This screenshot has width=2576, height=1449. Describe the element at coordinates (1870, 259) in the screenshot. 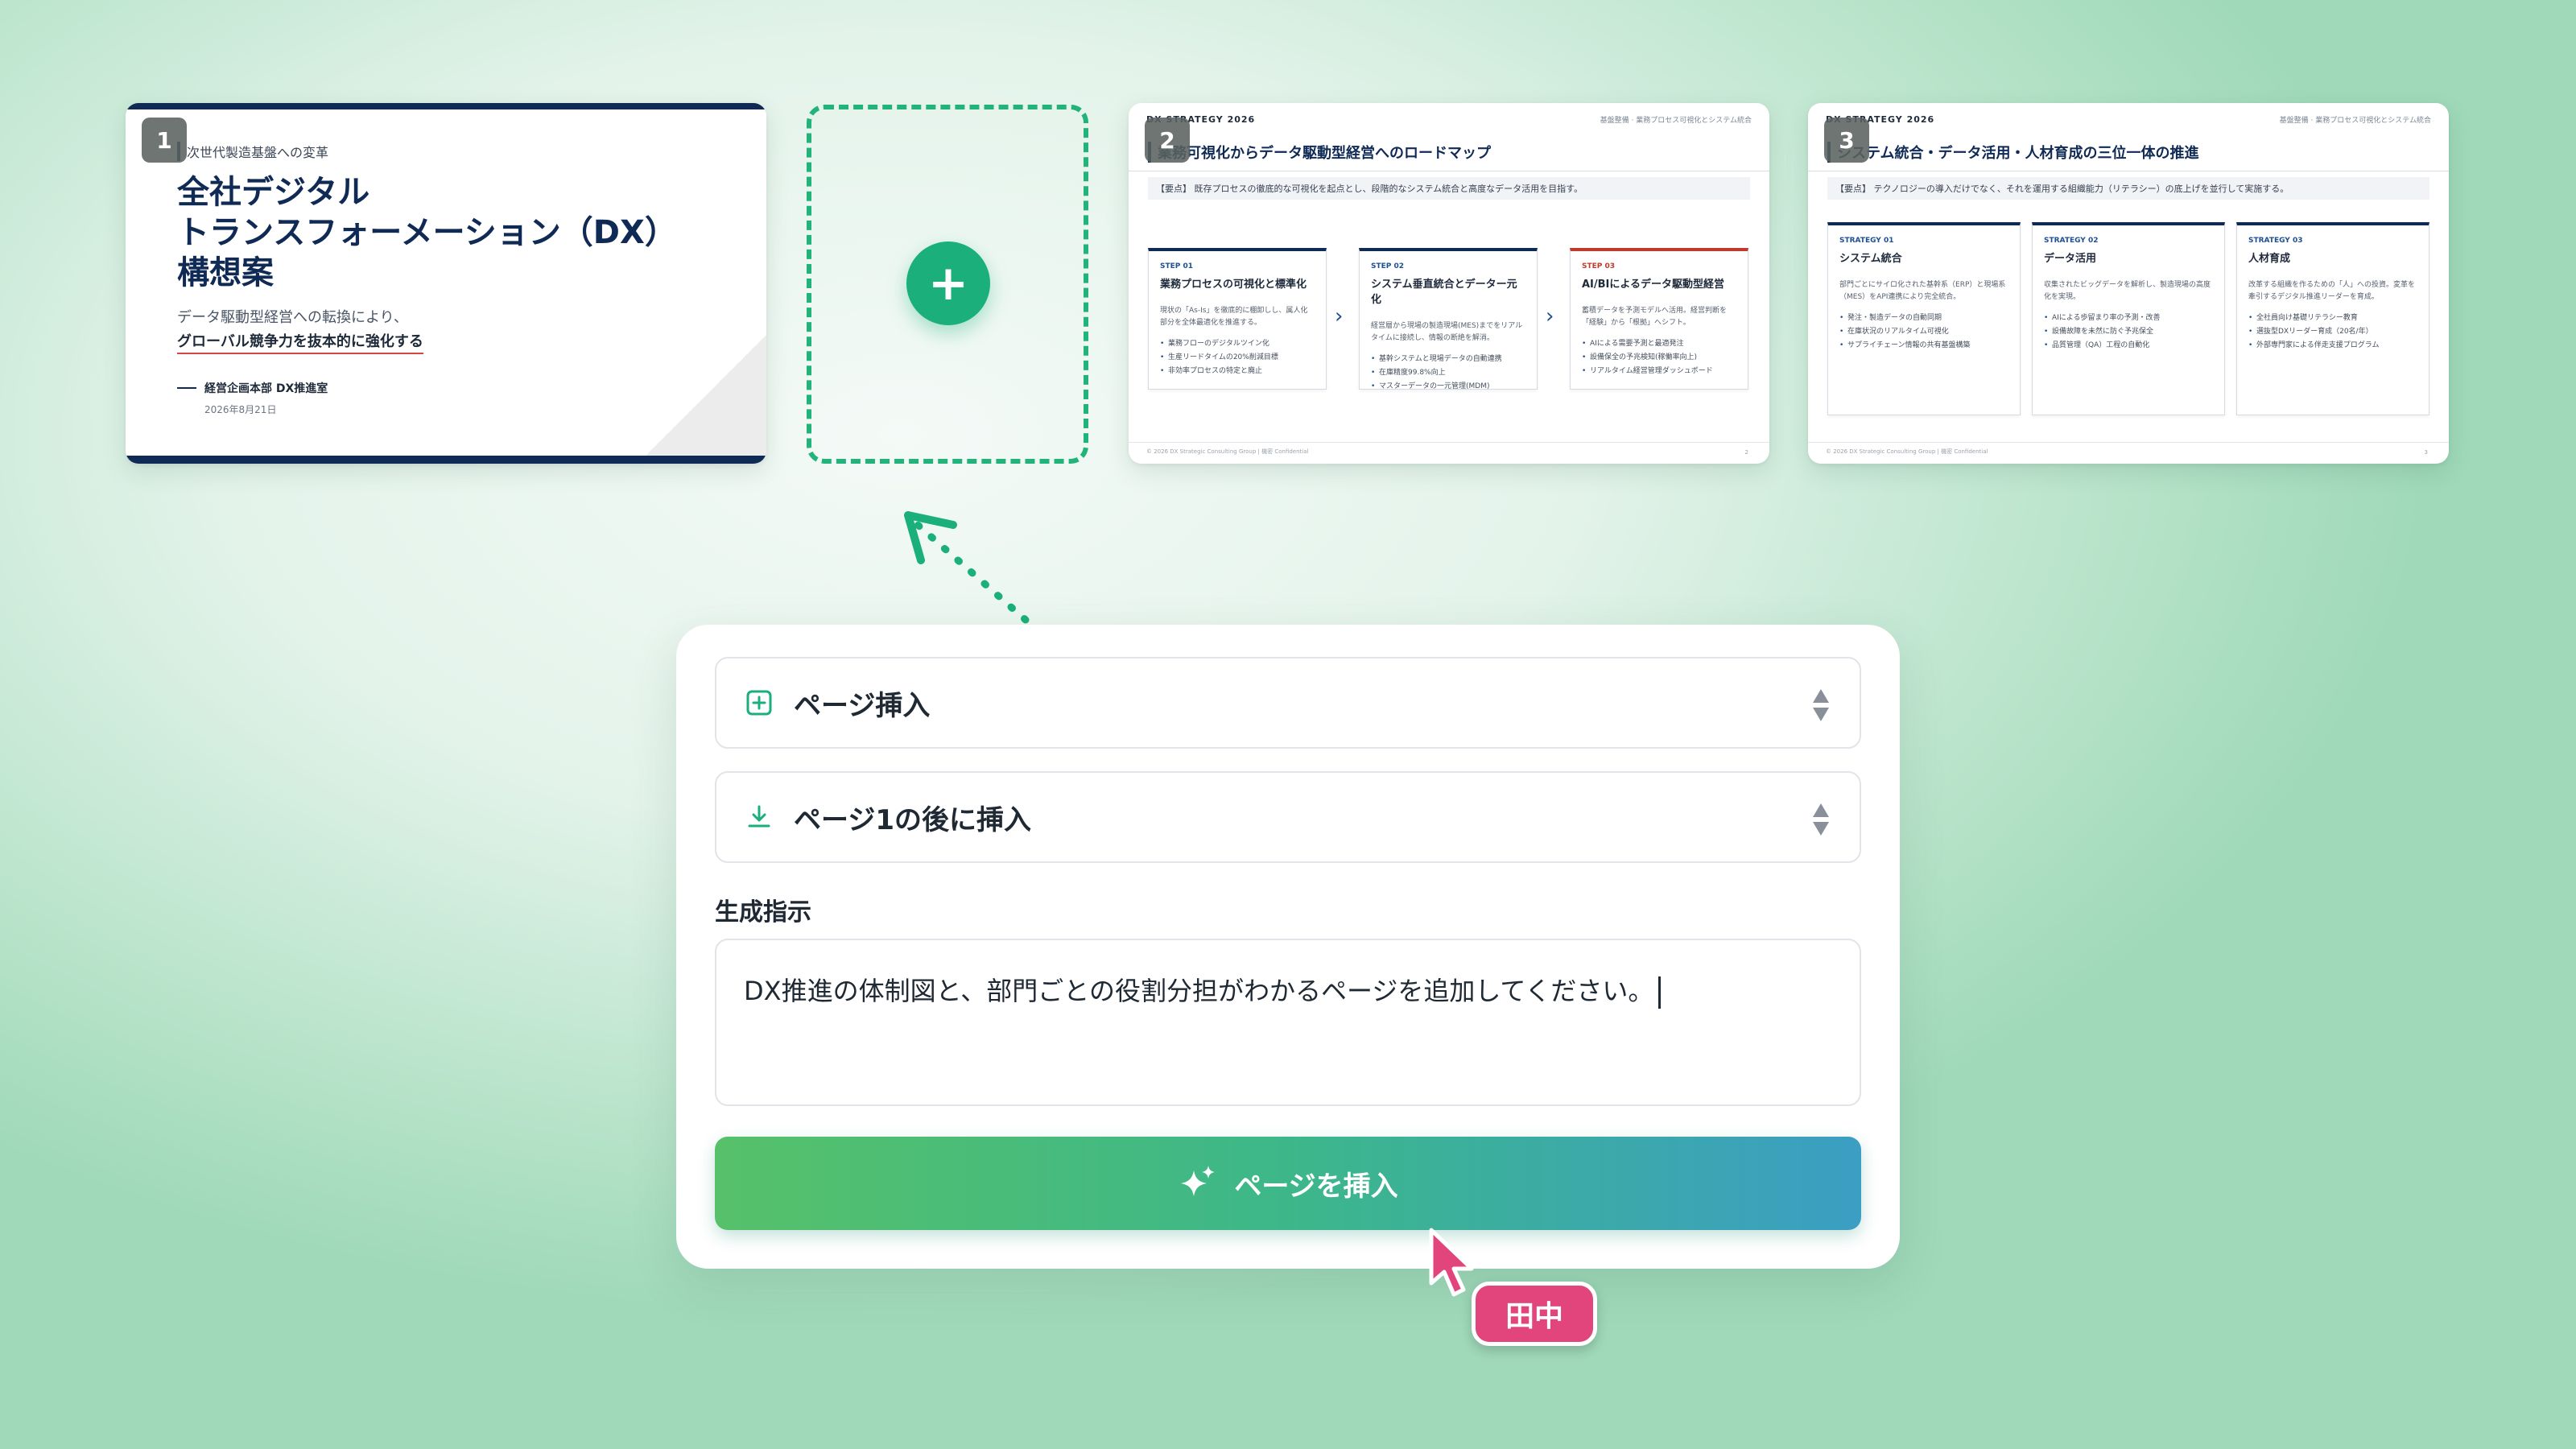

I see `card-title: システム統合` at that location.